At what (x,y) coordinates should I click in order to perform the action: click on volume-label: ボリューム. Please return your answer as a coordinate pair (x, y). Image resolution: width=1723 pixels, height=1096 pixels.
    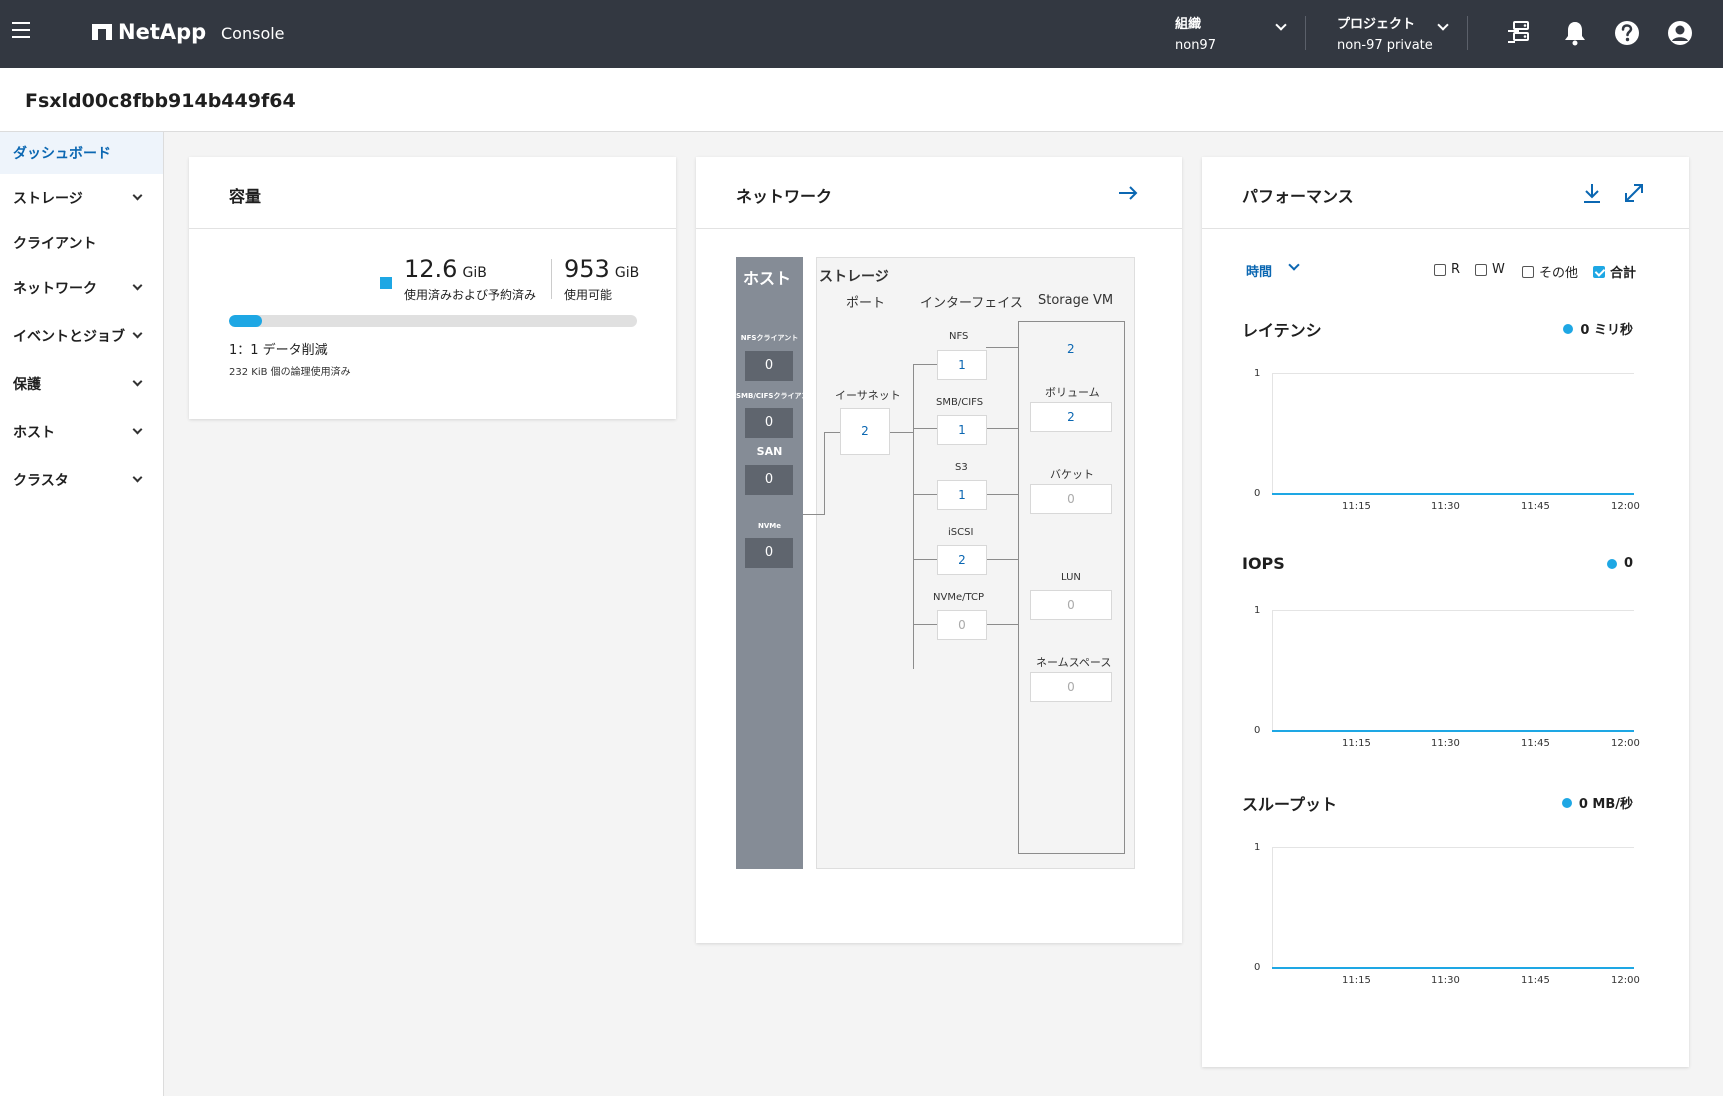
    Looking at the image, I should click on (1072, 392).